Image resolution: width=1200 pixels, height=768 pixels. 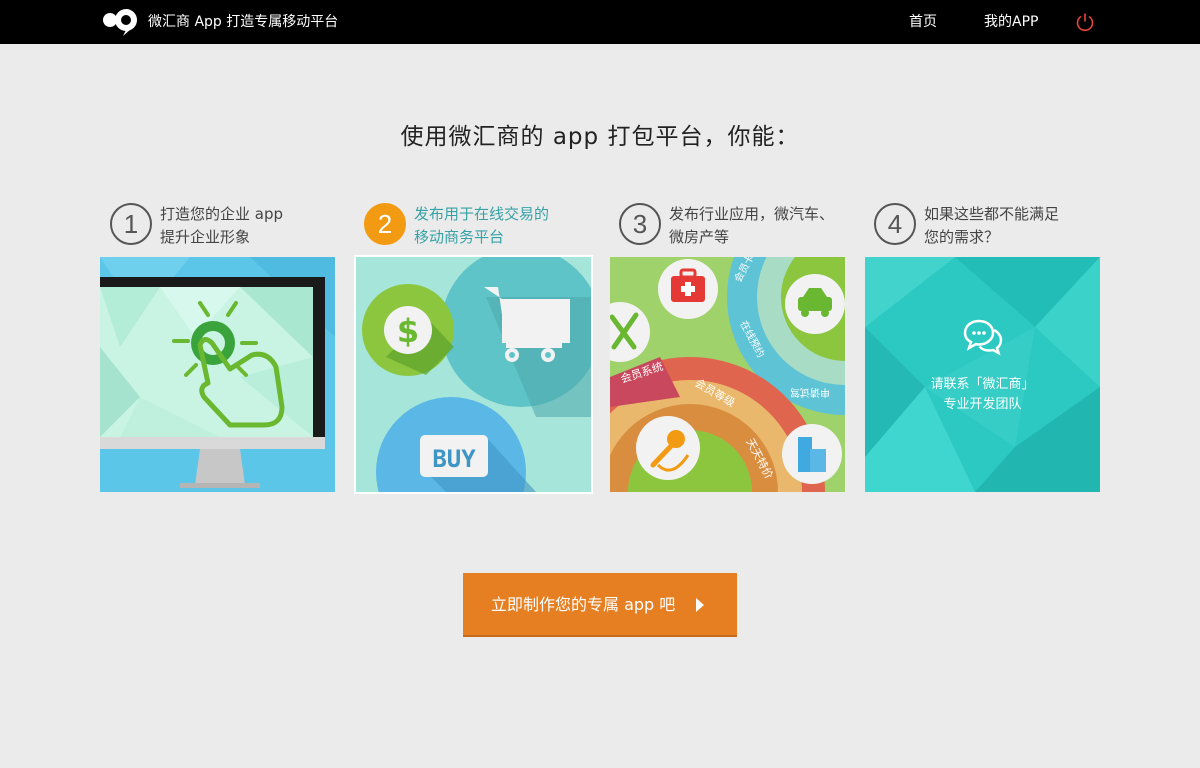 What do you see at coordinates (983, 337) in the screenshot?
I see `chat-bubble-icon` at bounding box center [983, 337].